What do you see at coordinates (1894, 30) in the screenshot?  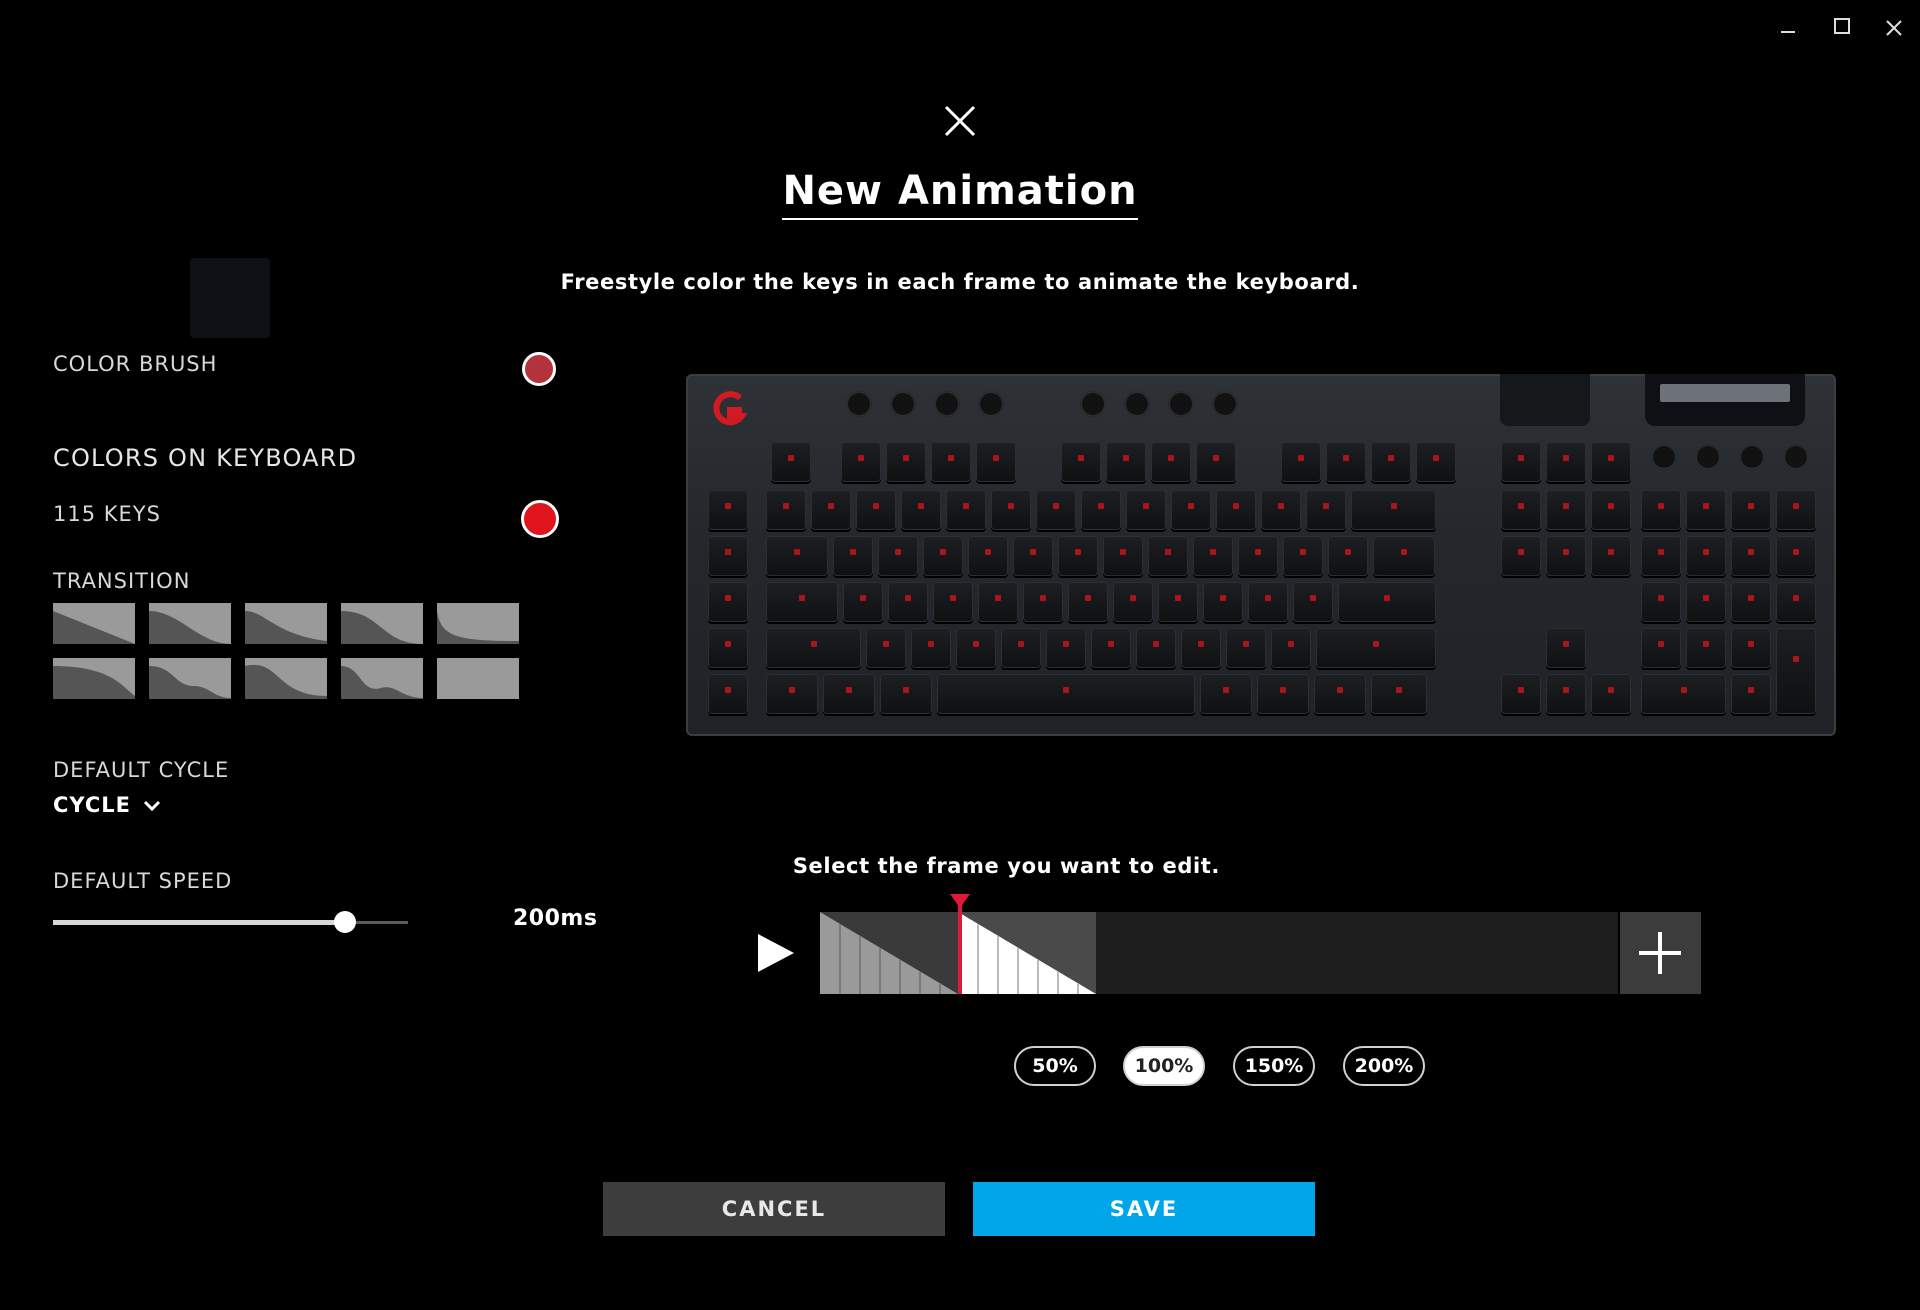 I see `window-close-button` at bounding box center [1894, 30].